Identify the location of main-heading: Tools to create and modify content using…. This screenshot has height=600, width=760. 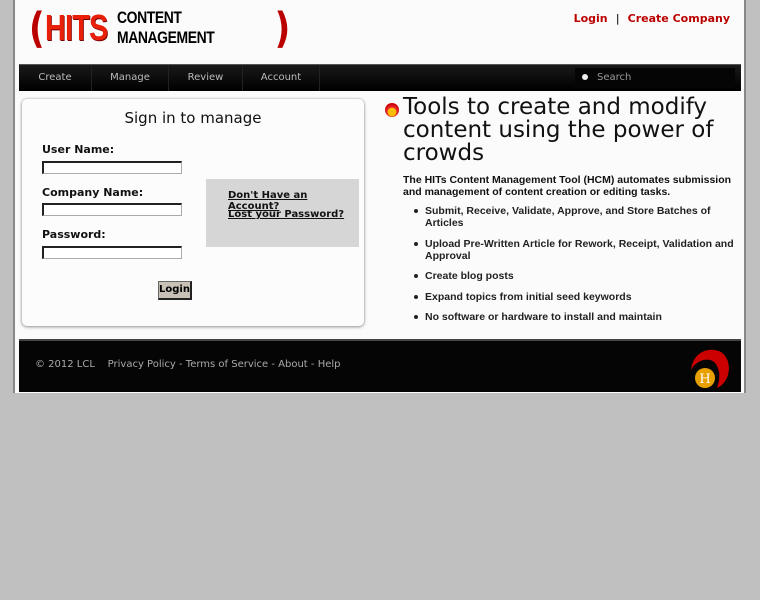
(558, 130).